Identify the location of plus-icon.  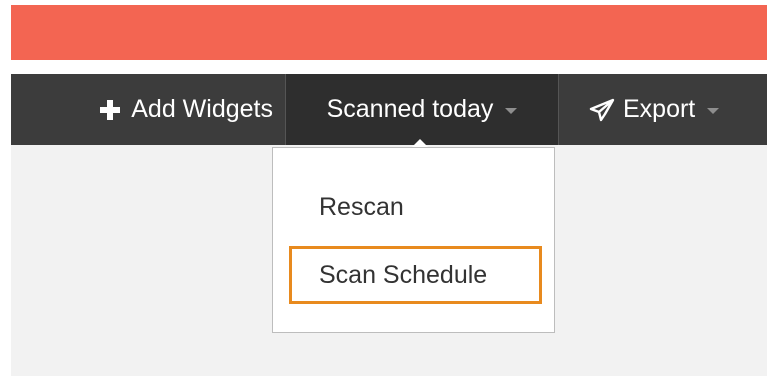
(110, 109).